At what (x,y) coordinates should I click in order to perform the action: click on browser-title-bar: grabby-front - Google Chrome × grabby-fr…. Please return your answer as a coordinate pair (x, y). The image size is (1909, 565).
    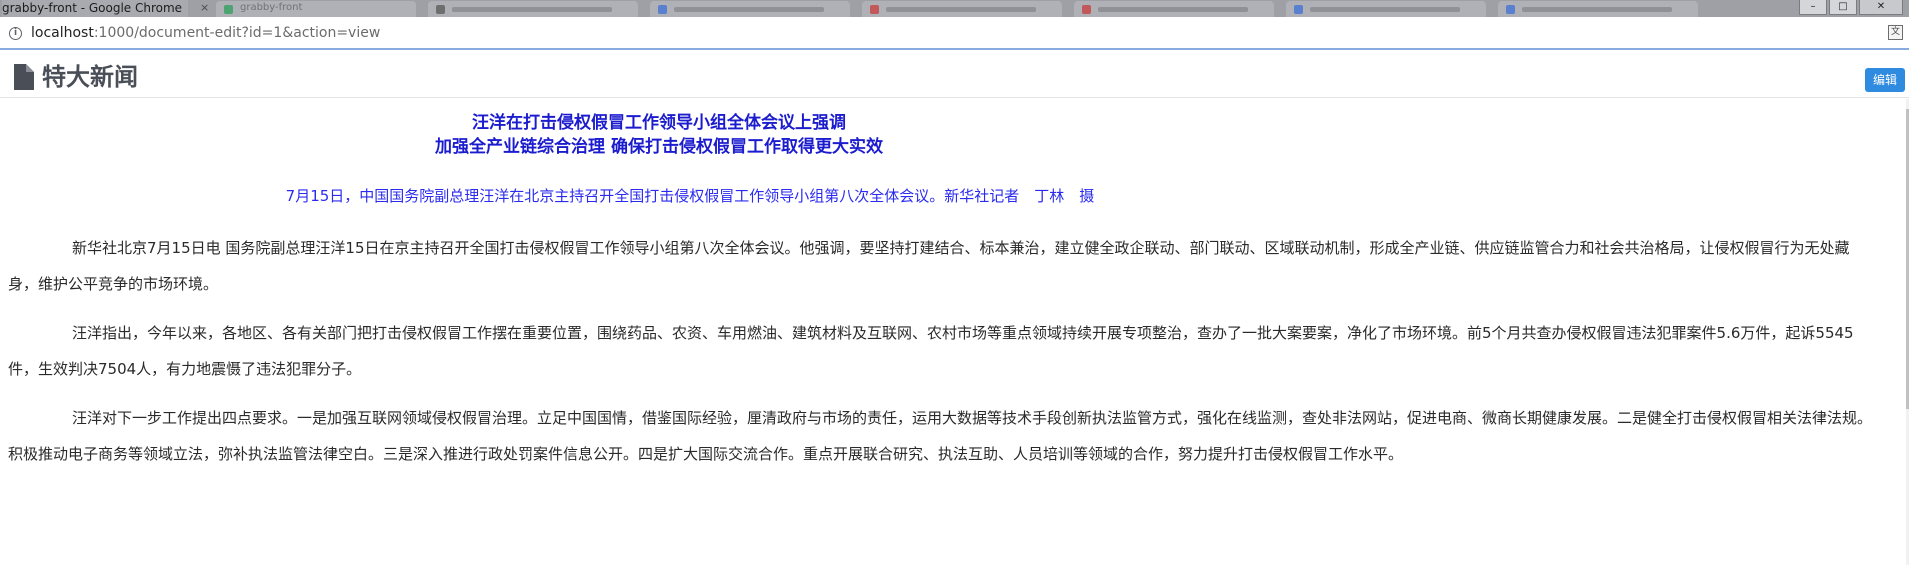
    Looking at the image, I should click on (954, 8).